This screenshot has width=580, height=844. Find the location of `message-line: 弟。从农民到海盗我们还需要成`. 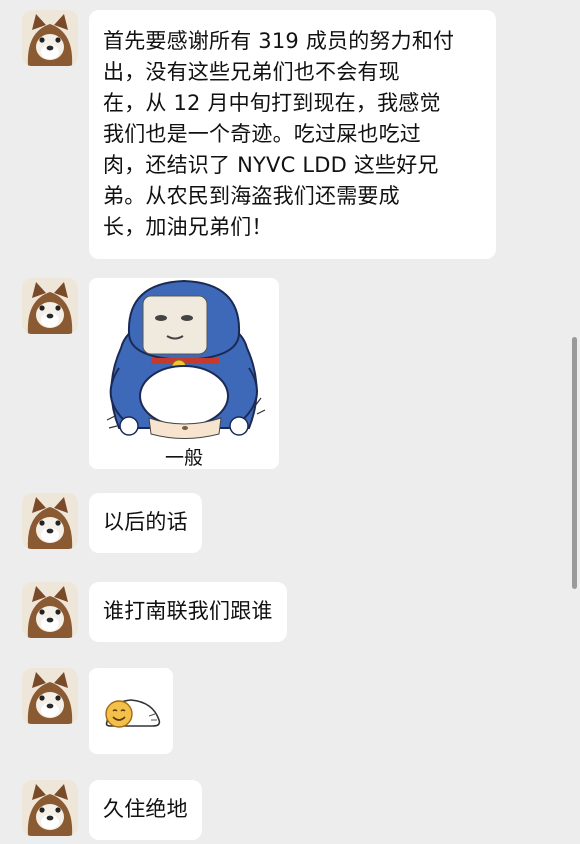

message-line: 弟。从农民到海盗我们还需要成 is located at coordinates (251, 196).